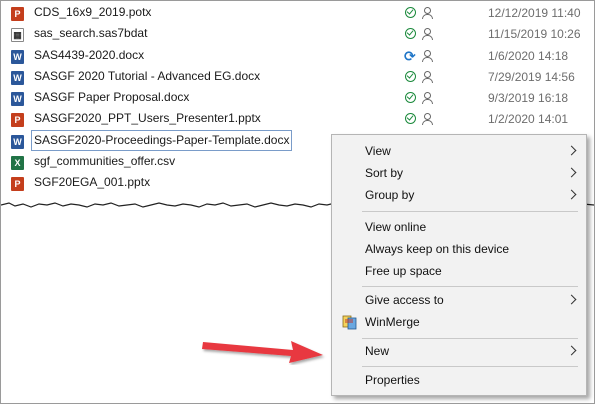  Describe the element at coordinates (459, 351) in the screenshot. I see `menu-item-new: New` at that location.